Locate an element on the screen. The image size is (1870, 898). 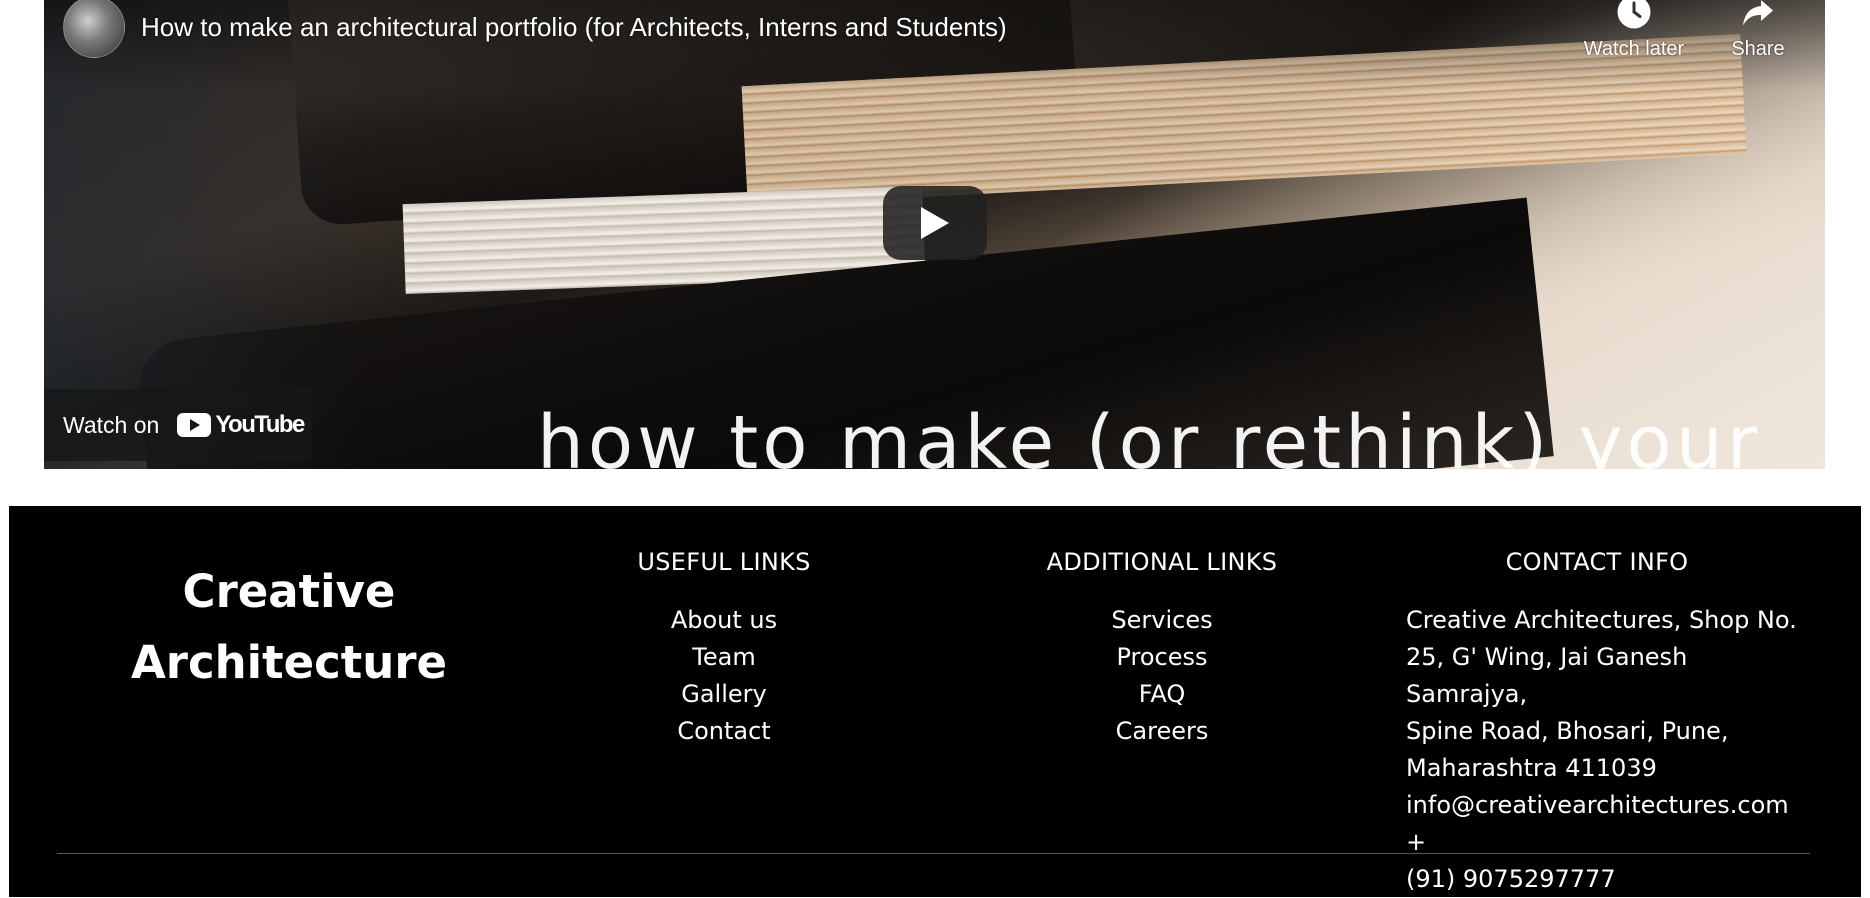
watch-later-label: Watch later is located at coordinates (1634, 49).